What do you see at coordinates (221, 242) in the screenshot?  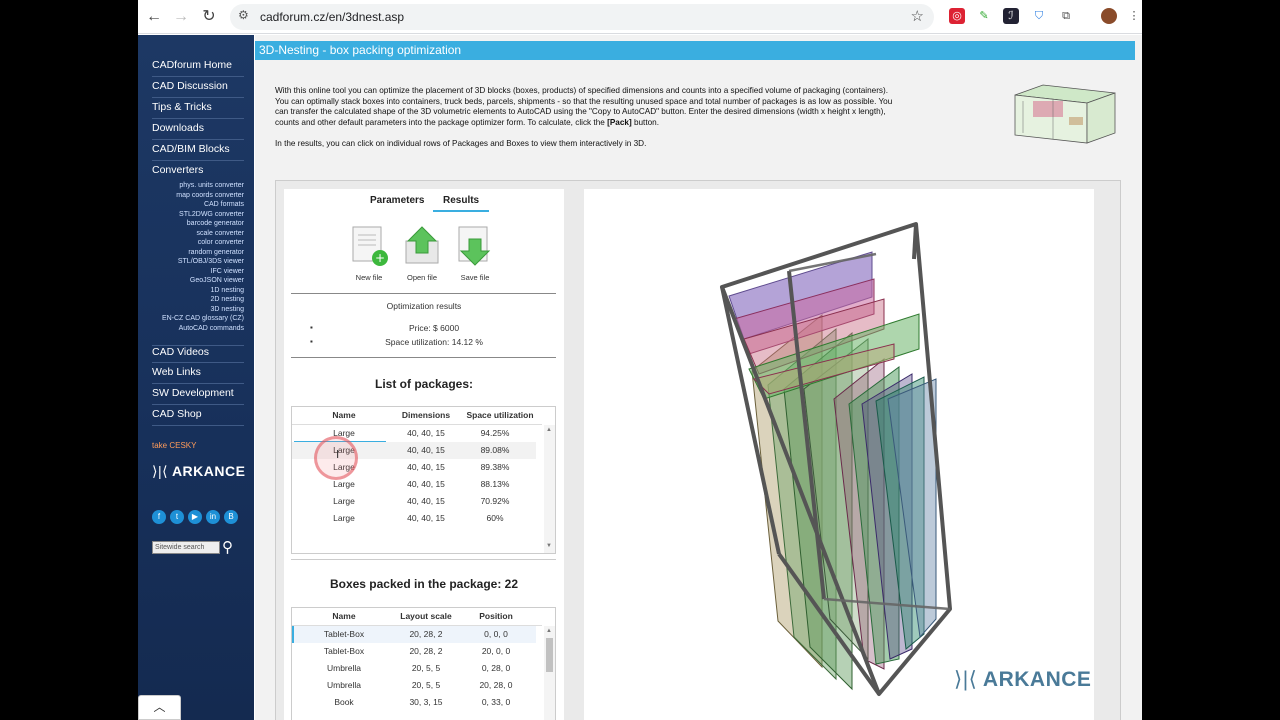 I see `sidebar-subitem: color converter` at bounding box center [221, 242].